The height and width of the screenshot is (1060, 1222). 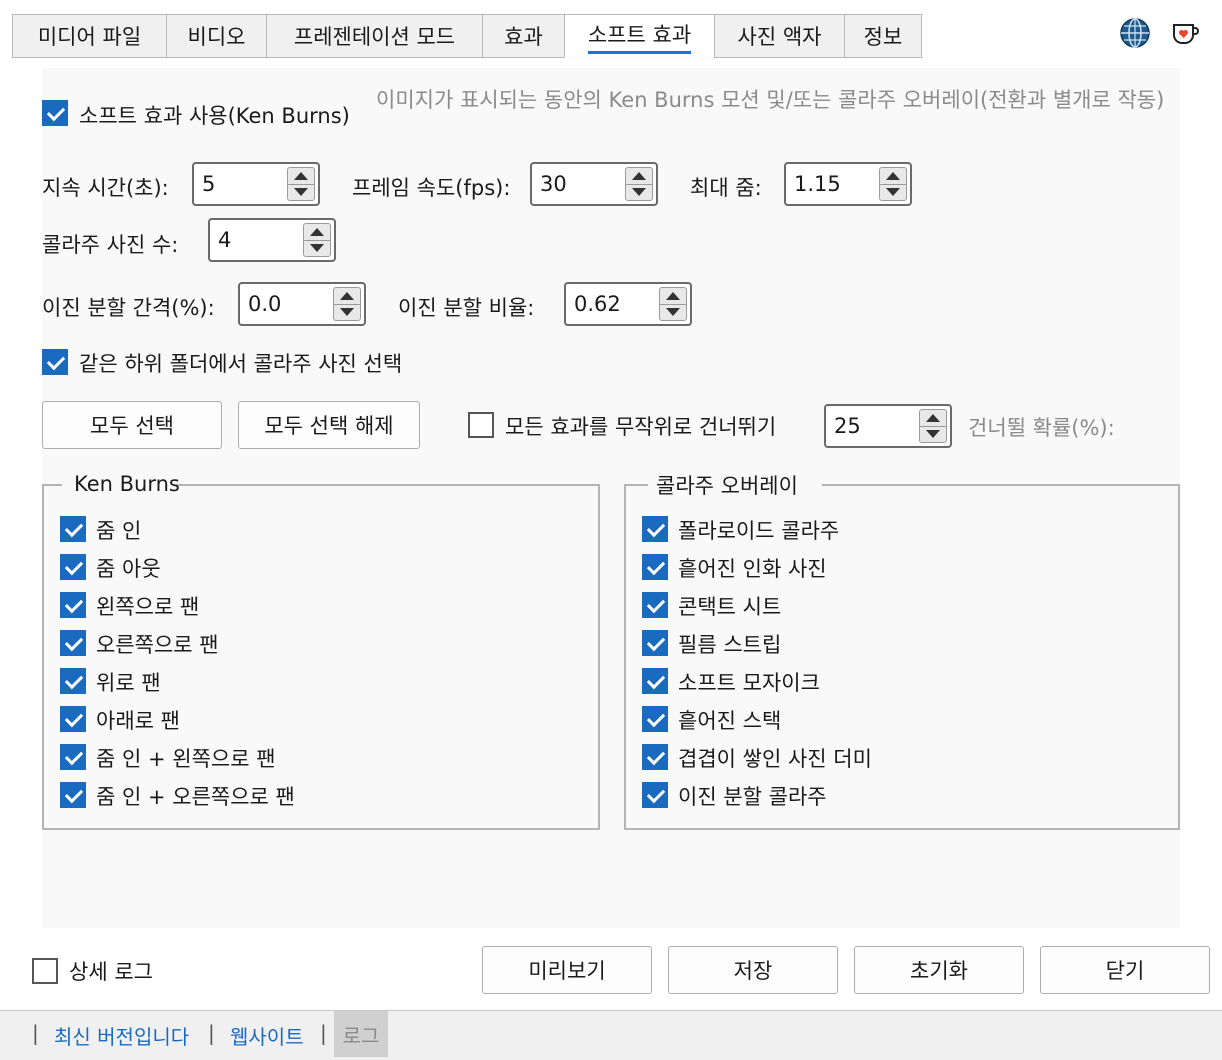 I want to click on max-zoom-spinbox: 1.15, so click(x=848, y=184).